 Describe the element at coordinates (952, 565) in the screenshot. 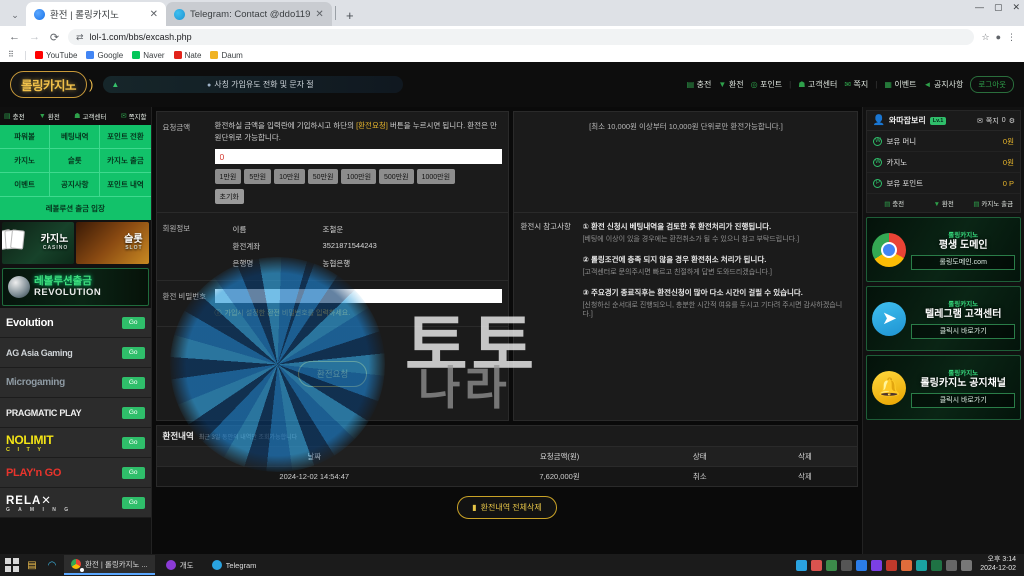

I see `network-tray-icon` at that location.